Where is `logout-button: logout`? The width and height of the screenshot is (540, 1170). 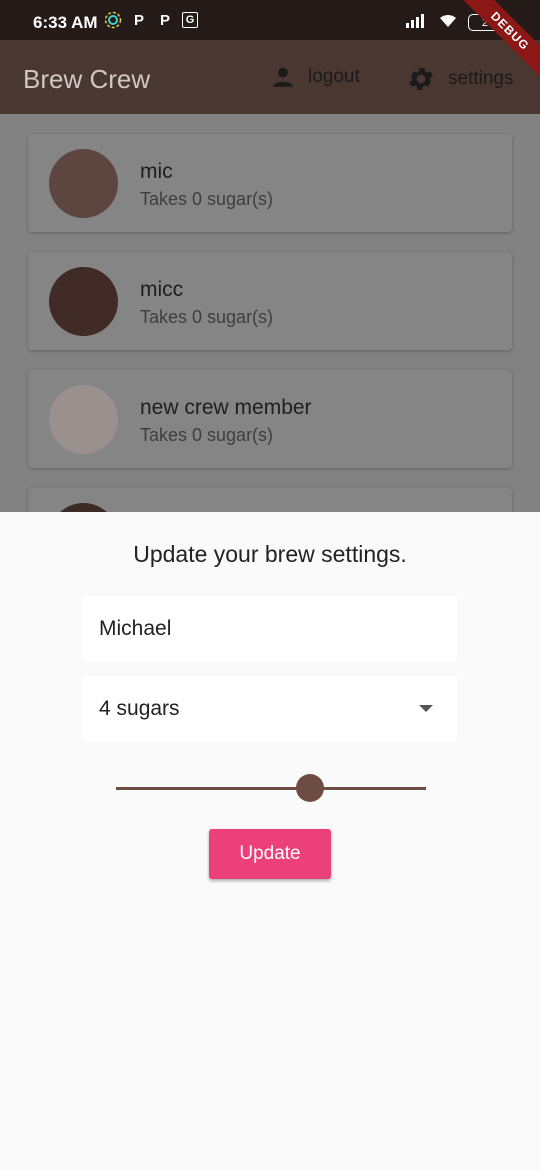 logout-button: logout is located at coordinates (315, 77).